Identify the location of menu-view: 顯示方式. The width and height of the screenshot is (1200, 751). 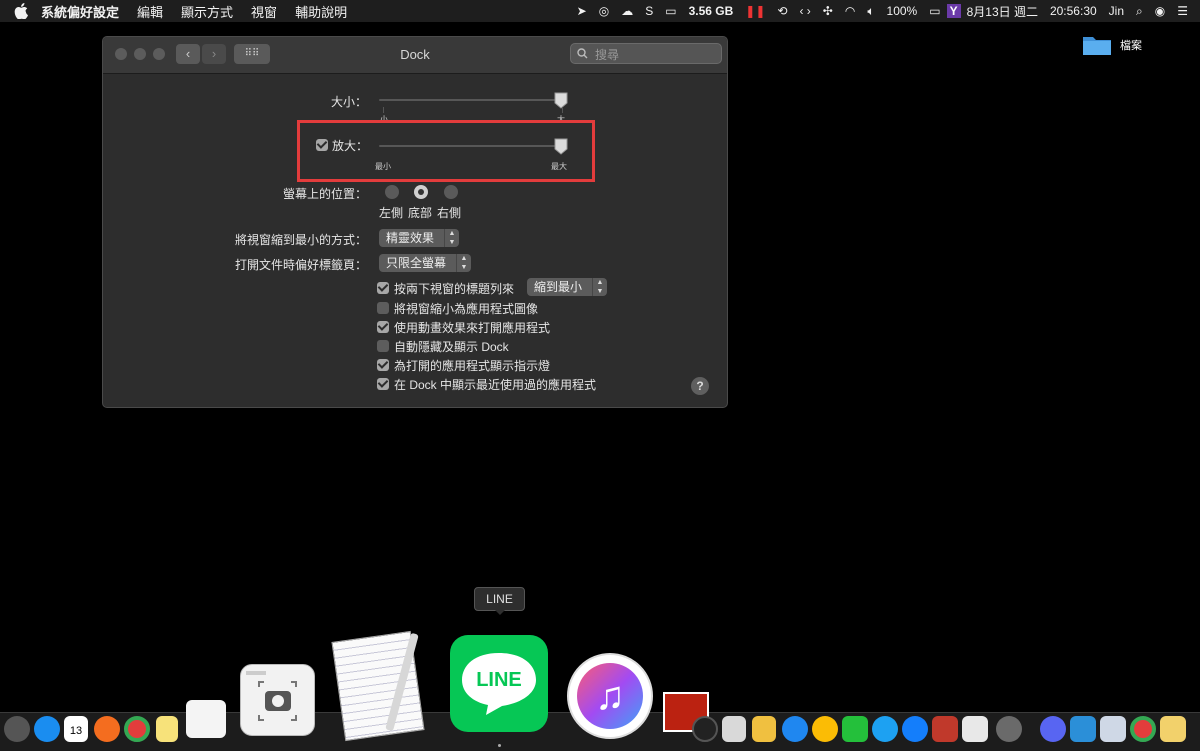
(207, 11).